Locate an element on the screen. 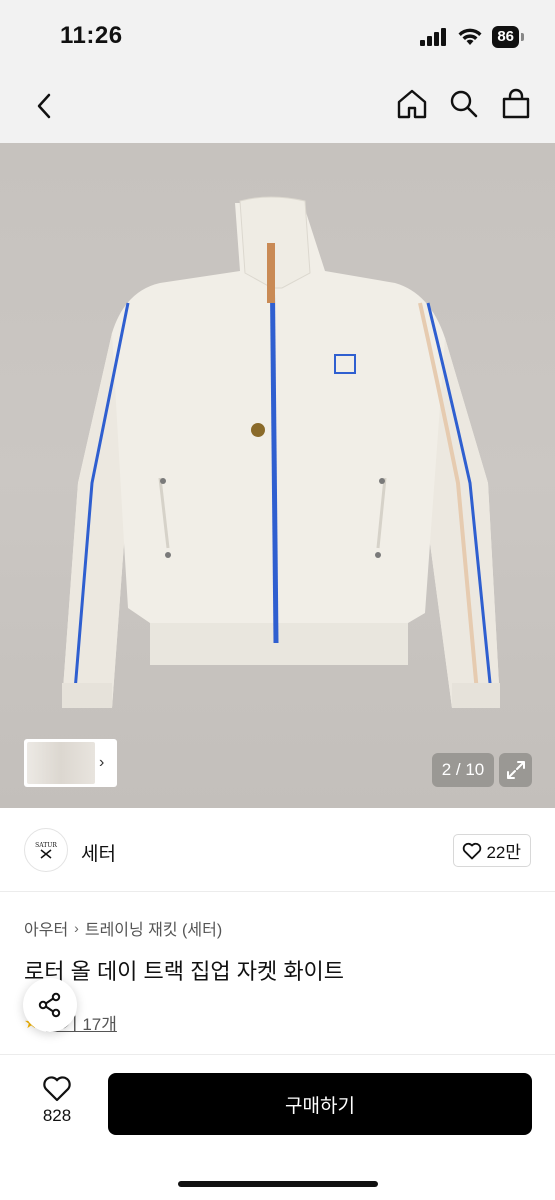 The height and width of the screenshot is (1200, 555). cart-button is located at coordinates (516, 104).